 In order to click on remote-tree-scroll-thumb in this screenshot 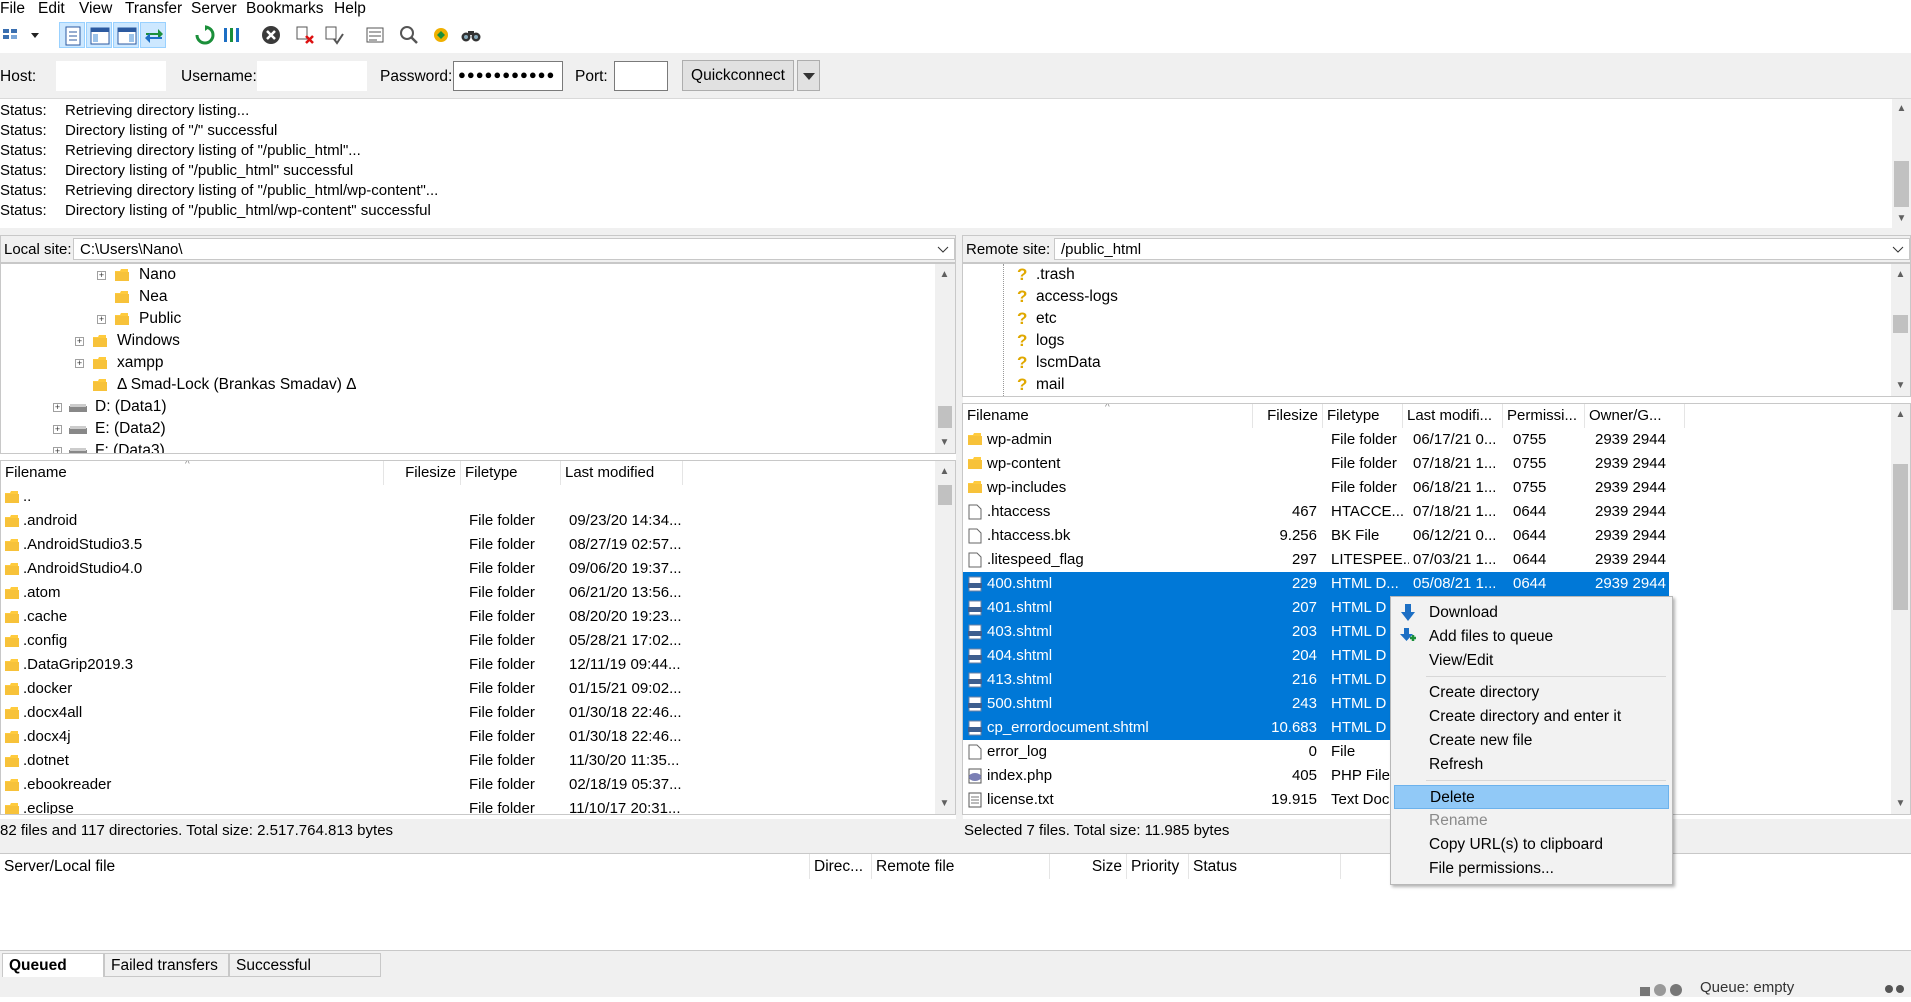, I will do `click(1900, 324)`.